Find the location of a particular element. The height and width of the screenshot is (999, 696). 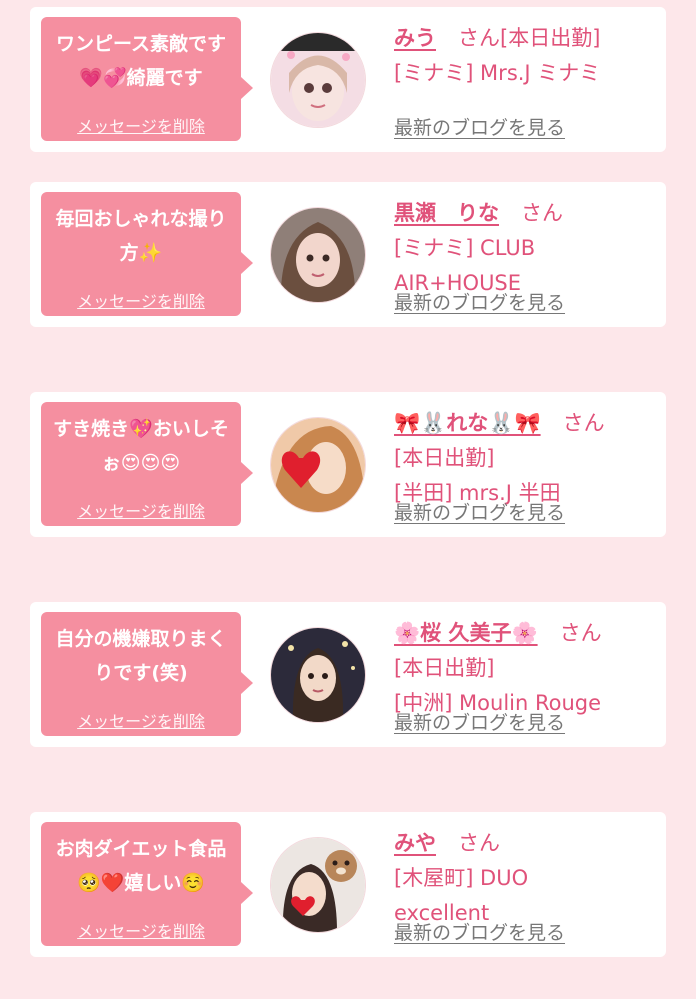

message-bubble: 自分の機嫌取りまくりです(笑) メッセージを削除 is located at coordinates (147, 674).